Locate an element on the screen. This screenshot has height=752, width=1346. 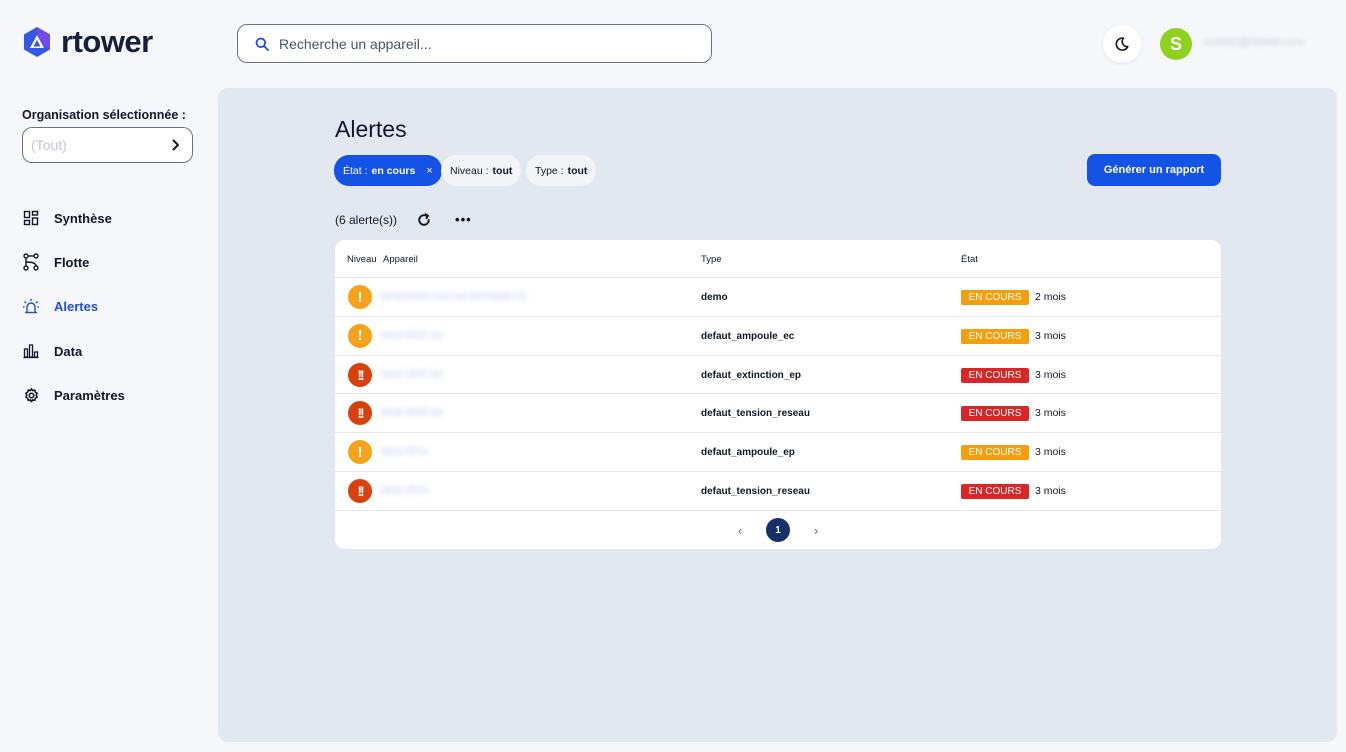
column-header-state: État is located at coordinates (969, 259).